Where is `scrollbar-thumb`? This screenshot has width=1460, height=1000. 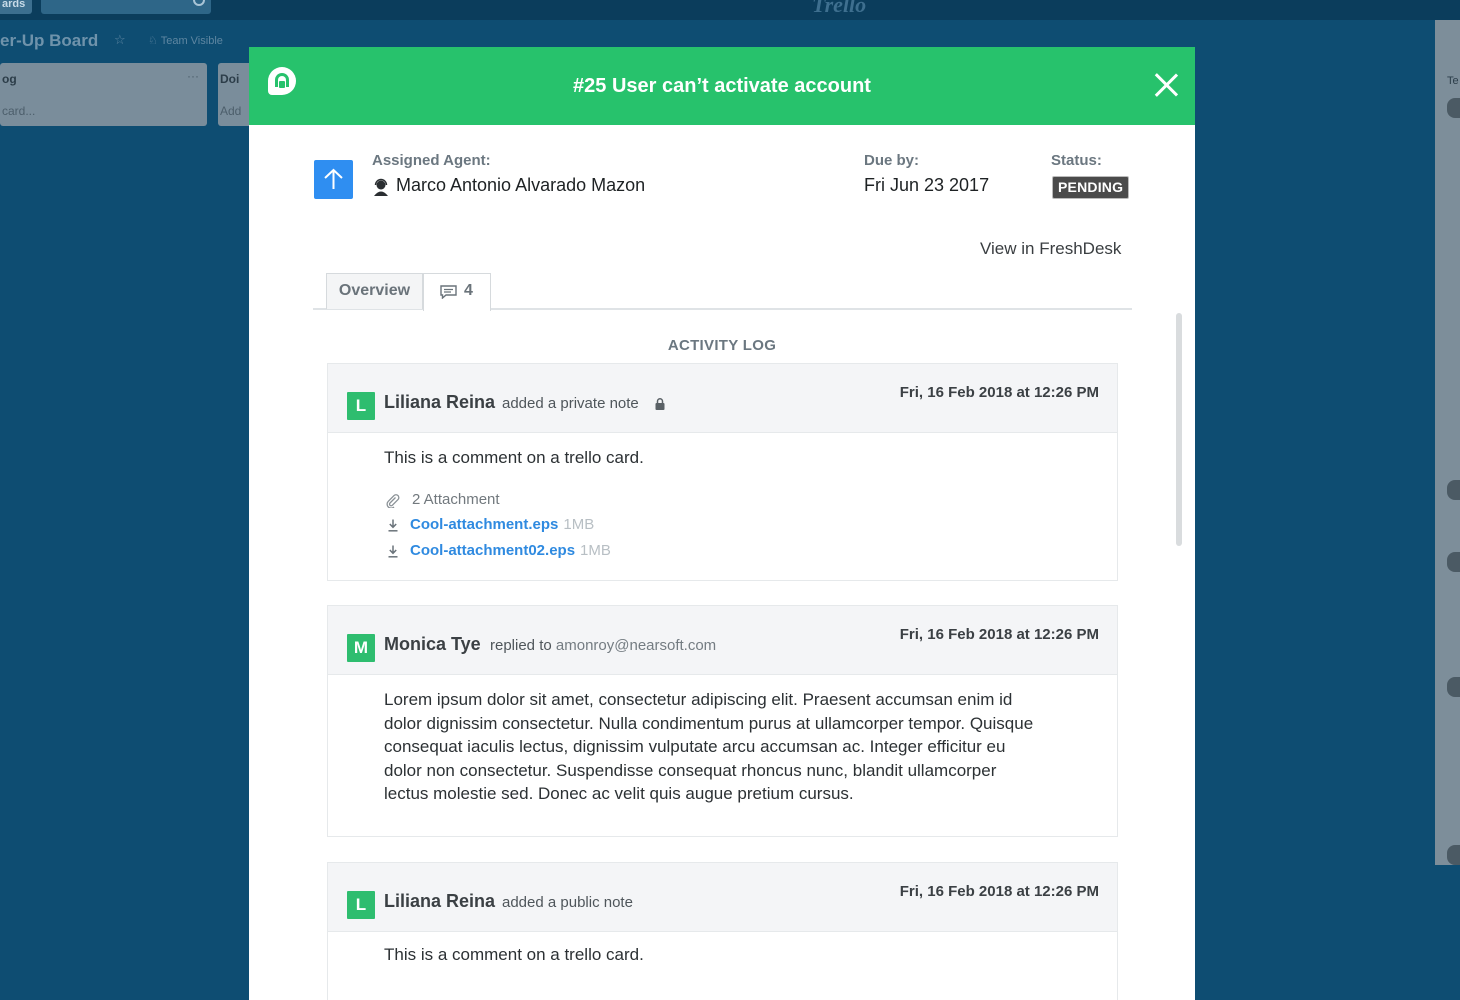 scrollbar-thumb is located at coordinates (1179, 429).